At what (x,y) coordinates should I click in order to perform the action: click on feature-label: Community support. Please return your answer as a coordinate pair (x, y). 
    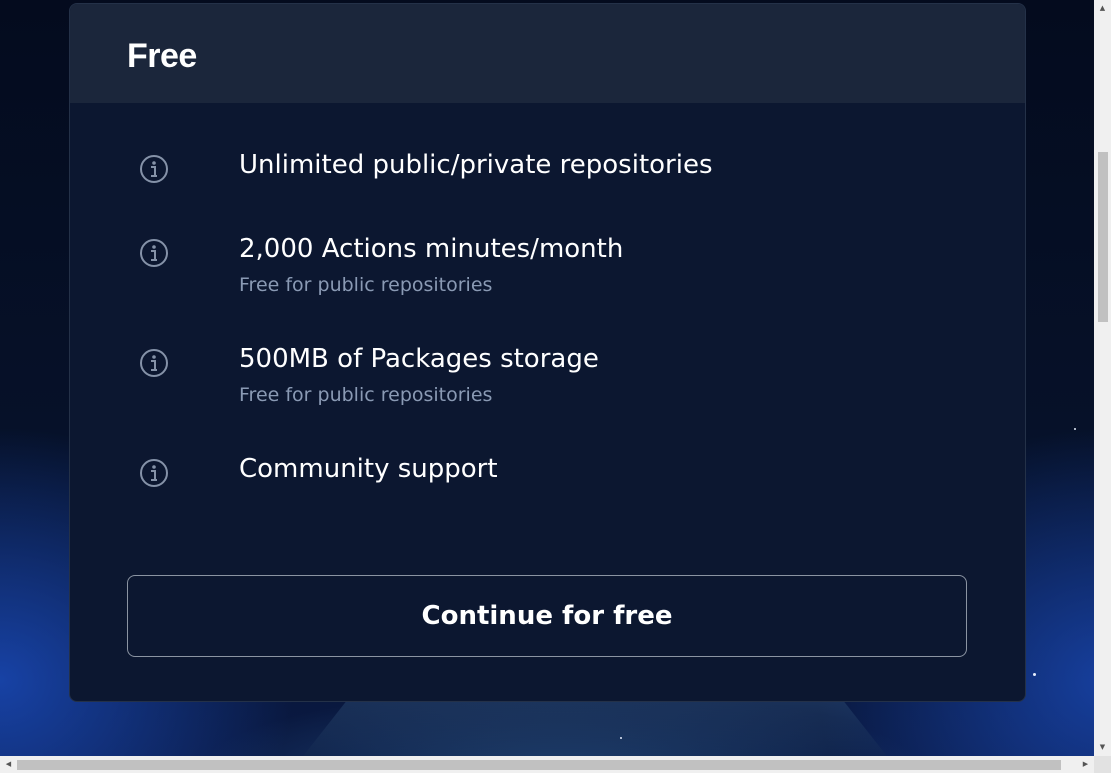
    Looking at the image, I should click on (368, 469).